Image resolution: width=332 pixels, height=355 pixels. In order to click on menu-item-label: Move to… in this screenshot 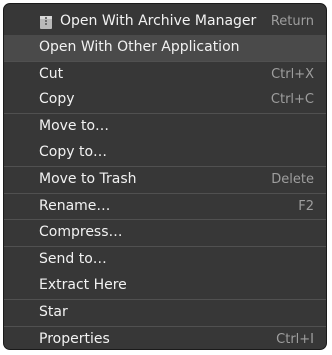, I will do `click(74, 126)`.